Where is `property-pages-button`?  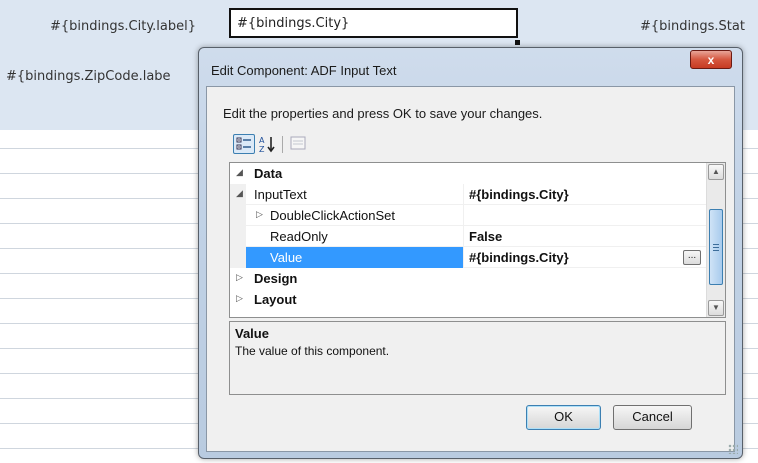
property-pages-button is located at coordinates (299, 144).